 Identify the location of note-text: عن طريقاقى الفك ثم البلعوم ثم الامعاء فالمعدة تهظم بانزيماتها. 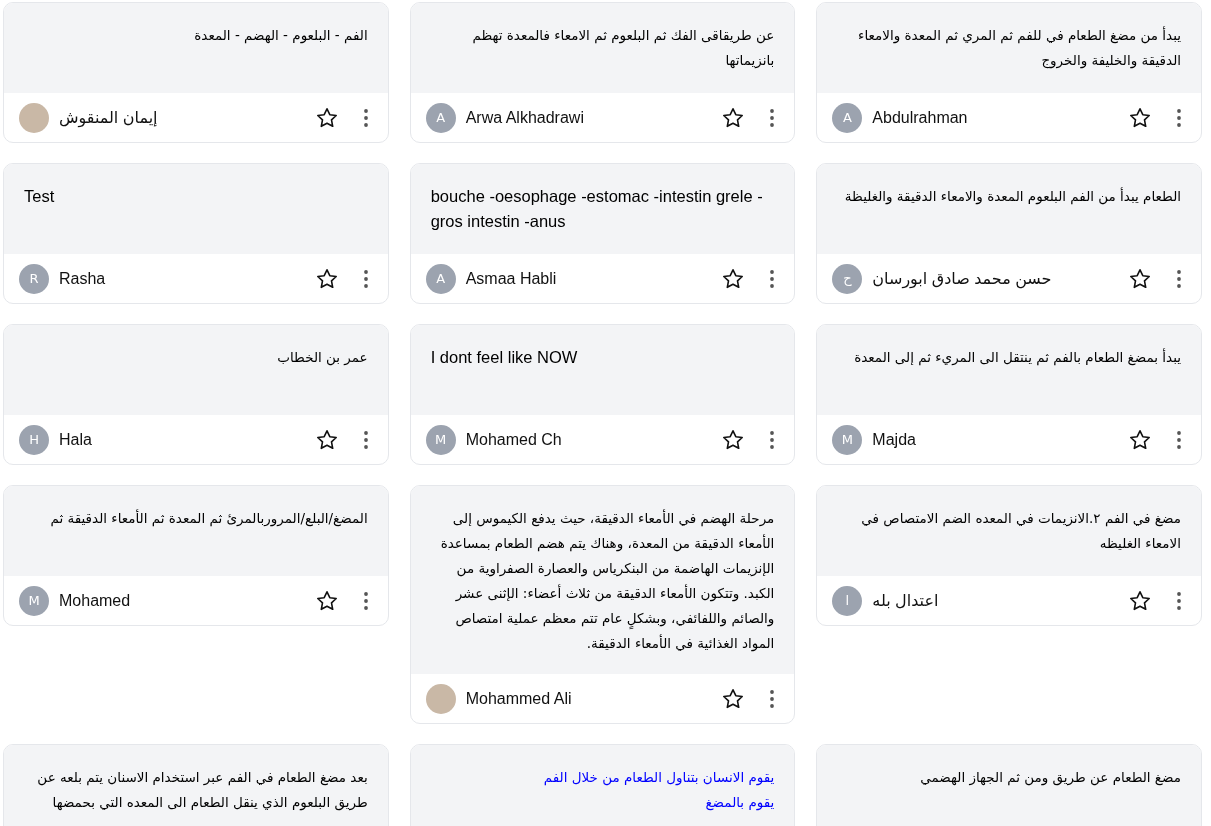
(623, 48).